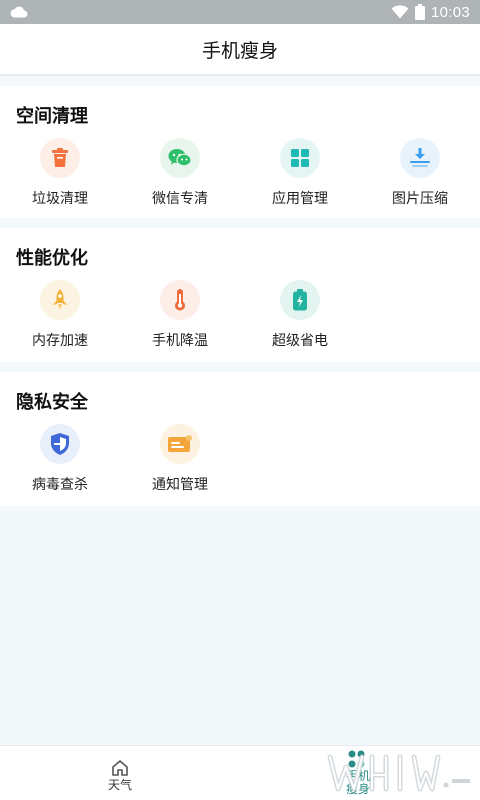 The image size is (480, 800). I want to click on section-title: 性能优化, so click(52, 258).